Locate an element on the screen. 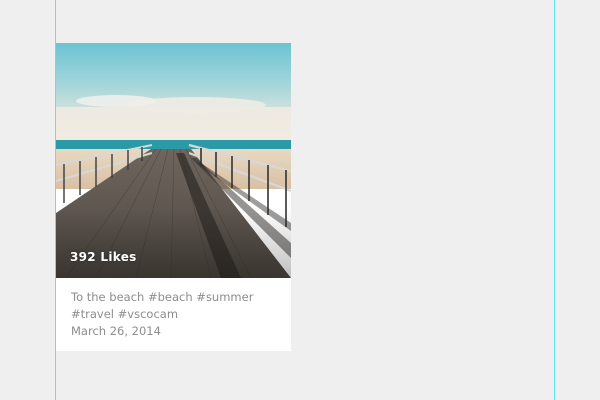  likes-count: 392 Likes is located at coordinates (103, 257).